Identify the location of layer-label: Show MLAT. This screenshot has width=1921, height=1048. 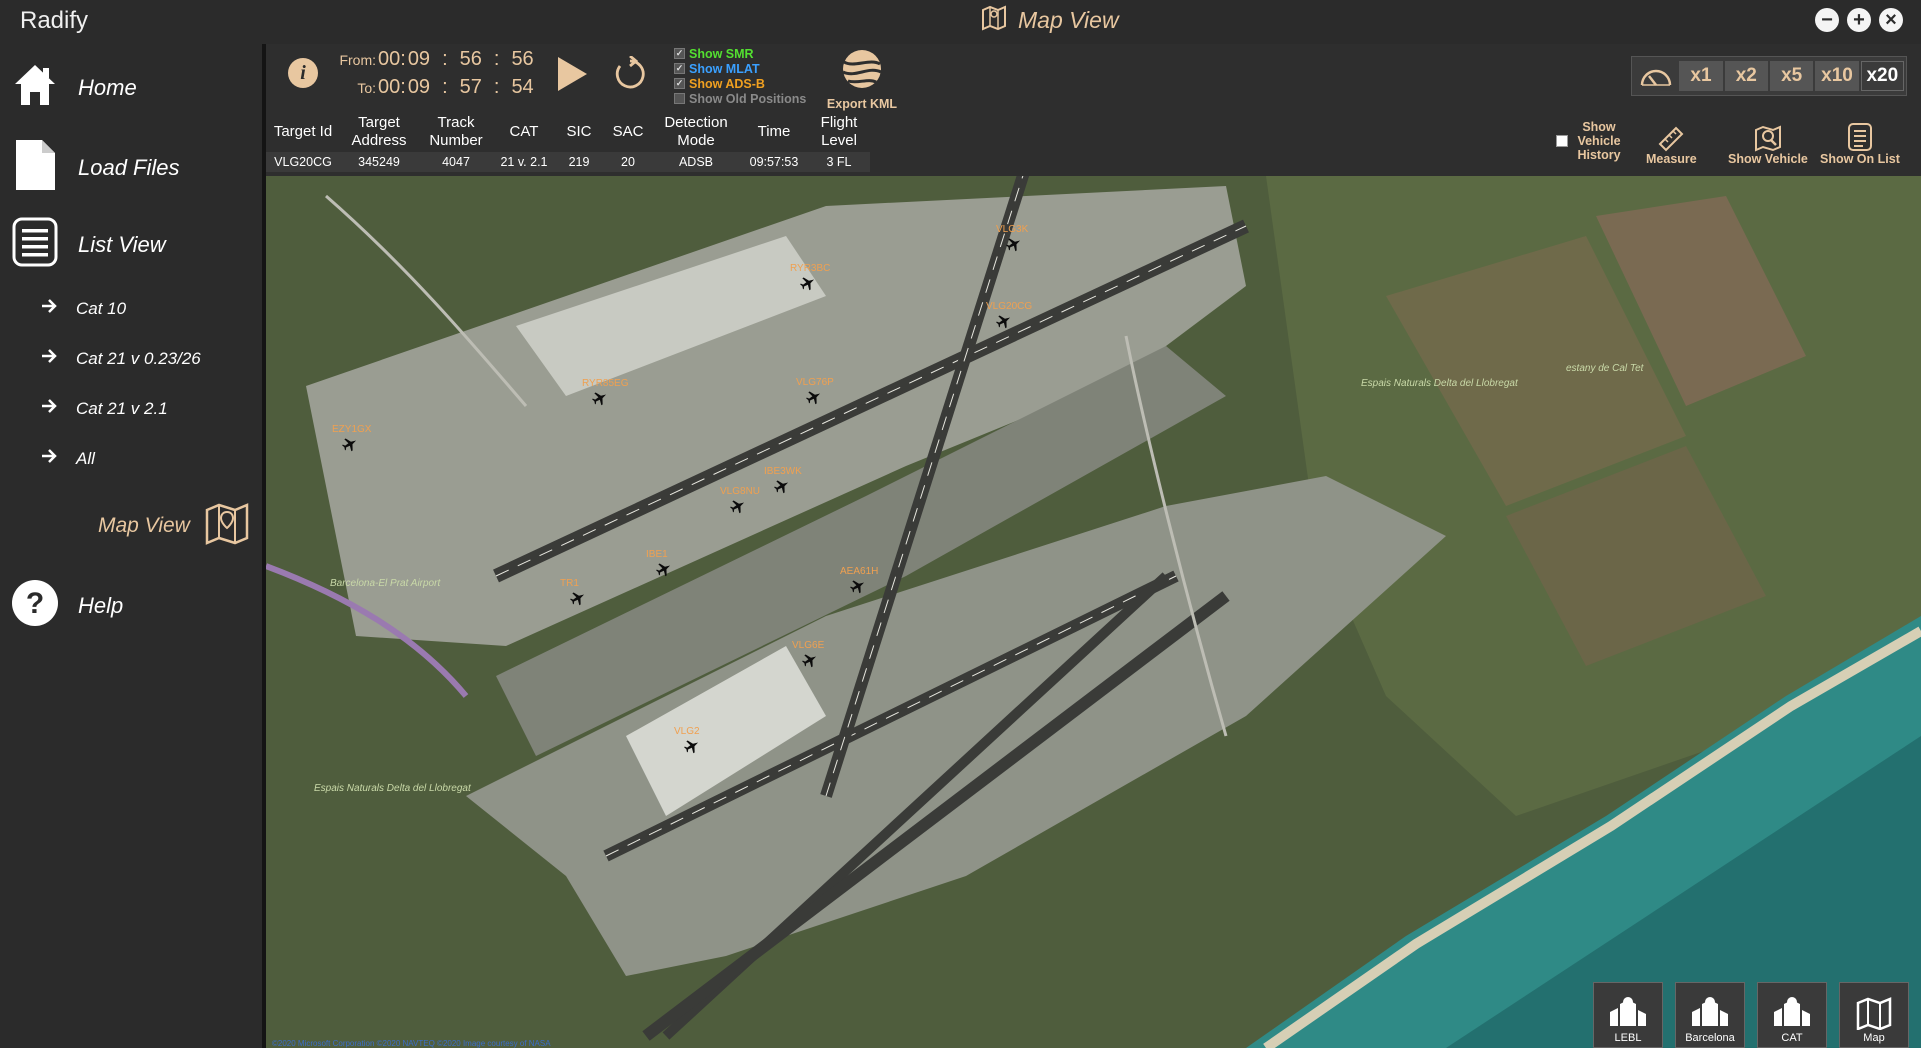
(724, 68).